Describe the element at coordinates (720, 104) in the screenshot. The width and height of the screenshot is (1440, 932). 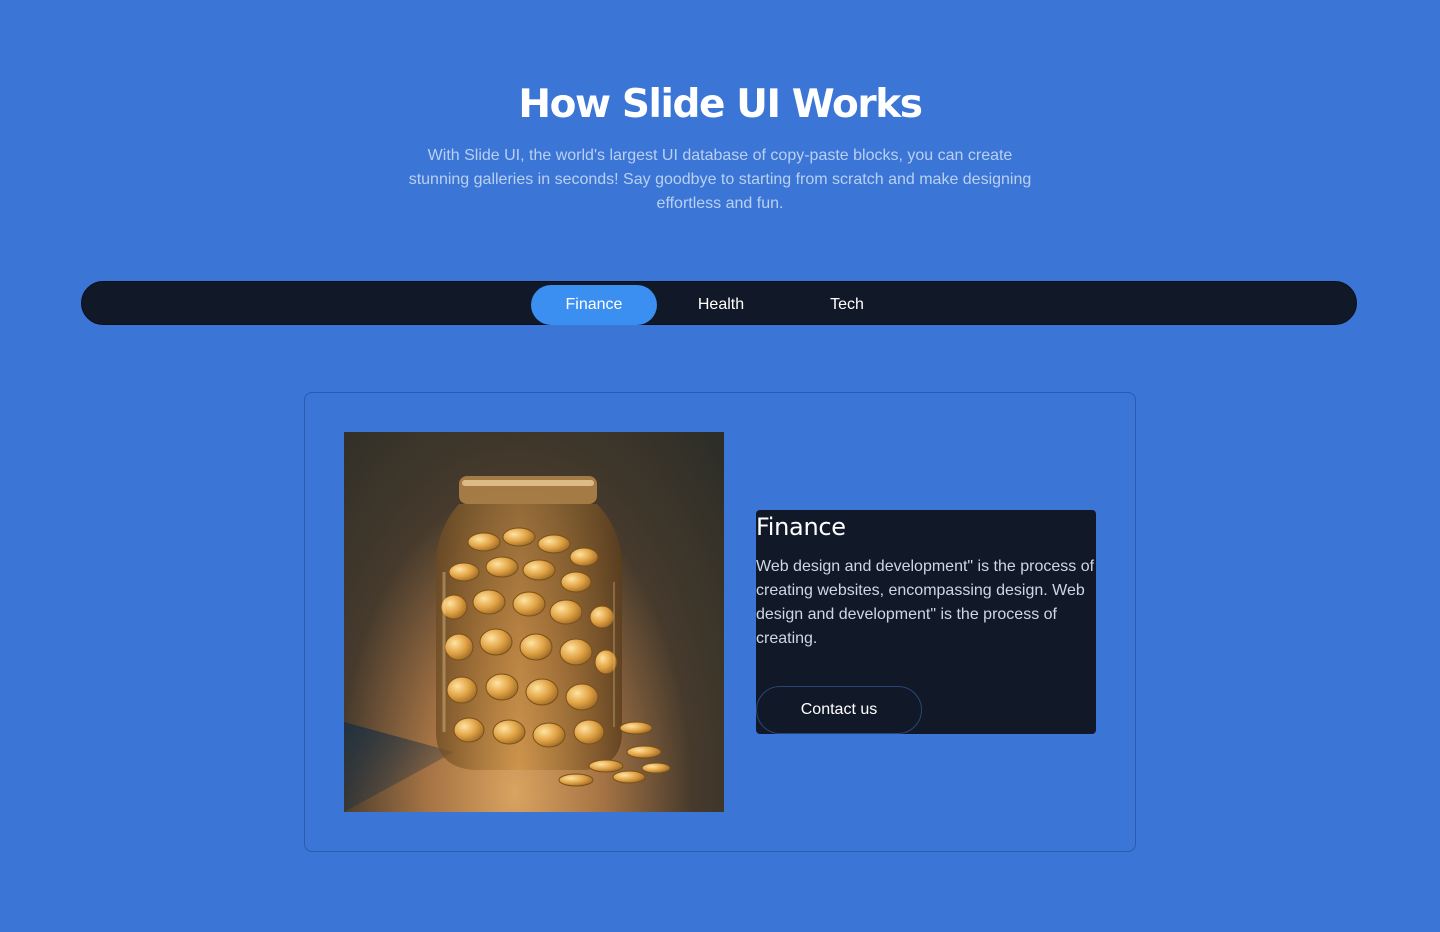
I see `page-title: How Slide UI Works` at that location.